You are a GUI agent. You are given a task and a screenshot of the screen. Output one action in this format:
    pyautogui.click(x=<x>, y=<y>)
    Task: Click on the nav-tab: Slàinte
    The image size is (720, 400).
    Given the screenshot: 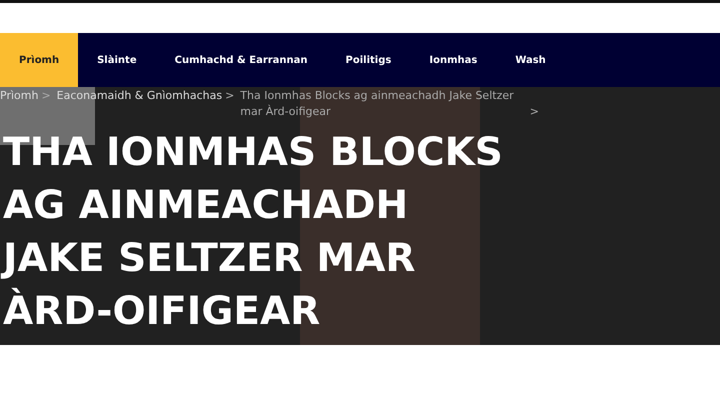 What is the action you would take?
    pyautogui.click(x=117, y=60)
    